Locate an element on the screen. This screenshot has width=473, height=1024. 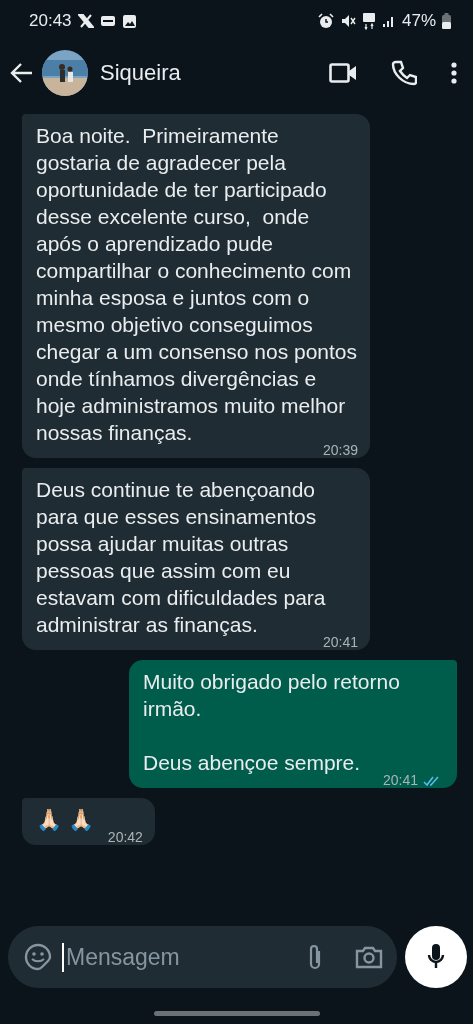
microphone-icon is located at coordinates (436, 957).